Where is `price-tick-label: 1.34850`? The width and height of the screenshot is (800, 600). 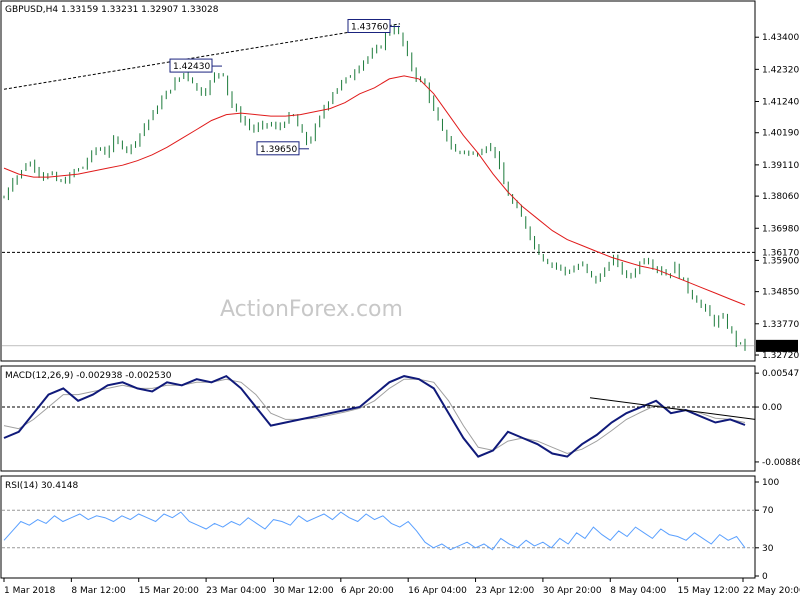 price-tick-label: 1.34850 is located at coordinates (780, 293).